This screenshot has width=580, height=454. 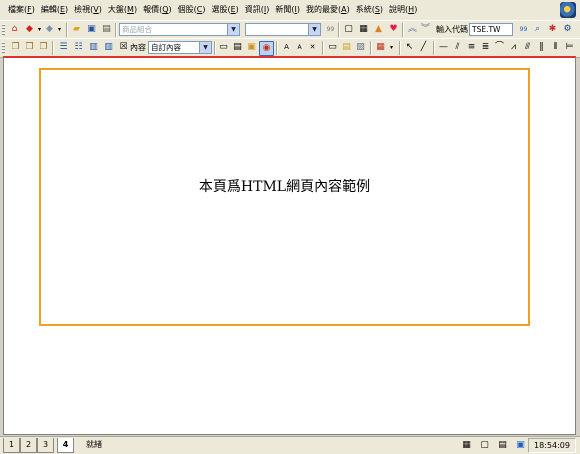 What do you see at coordinates (485, 47) in the screenshot?
I see `fibonacci-icon: ≣` at bounding box center [485, 47].